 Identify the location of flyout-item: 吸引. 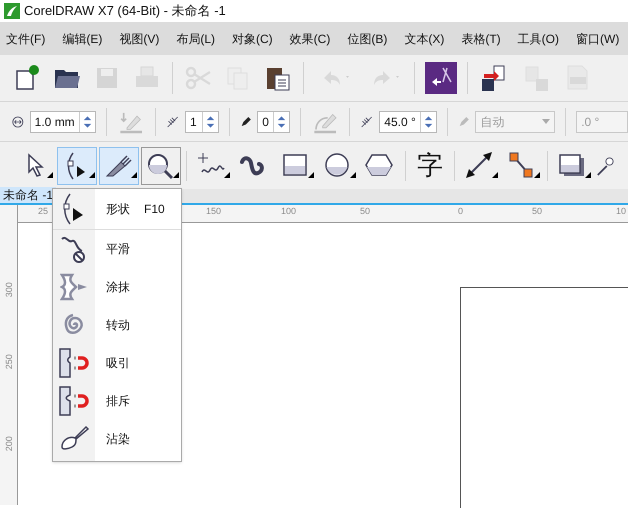
(117, 363).